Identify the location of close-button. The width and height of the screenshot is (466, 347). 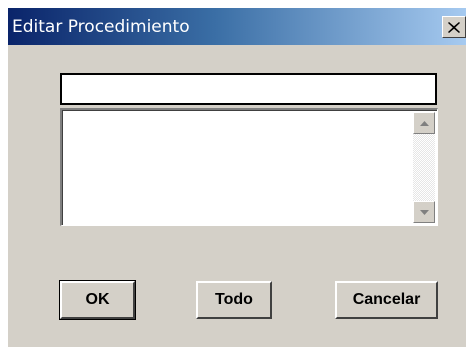
(454, 27).